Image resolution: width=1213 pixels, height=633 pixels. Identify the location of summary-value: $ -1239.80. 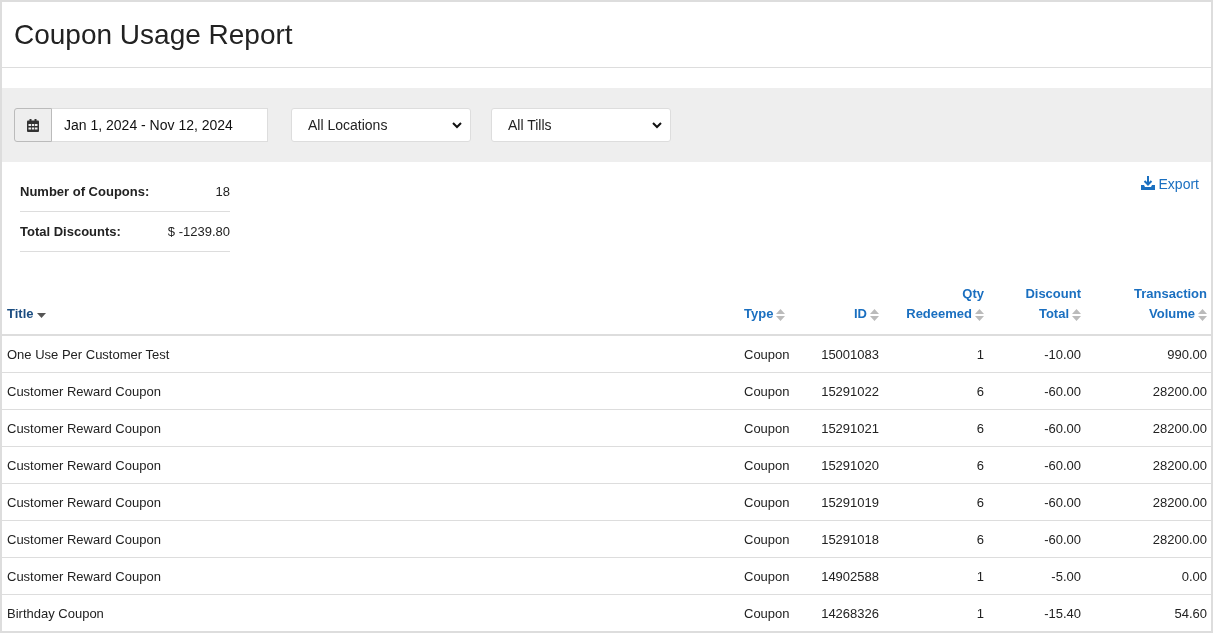
(198, 231).